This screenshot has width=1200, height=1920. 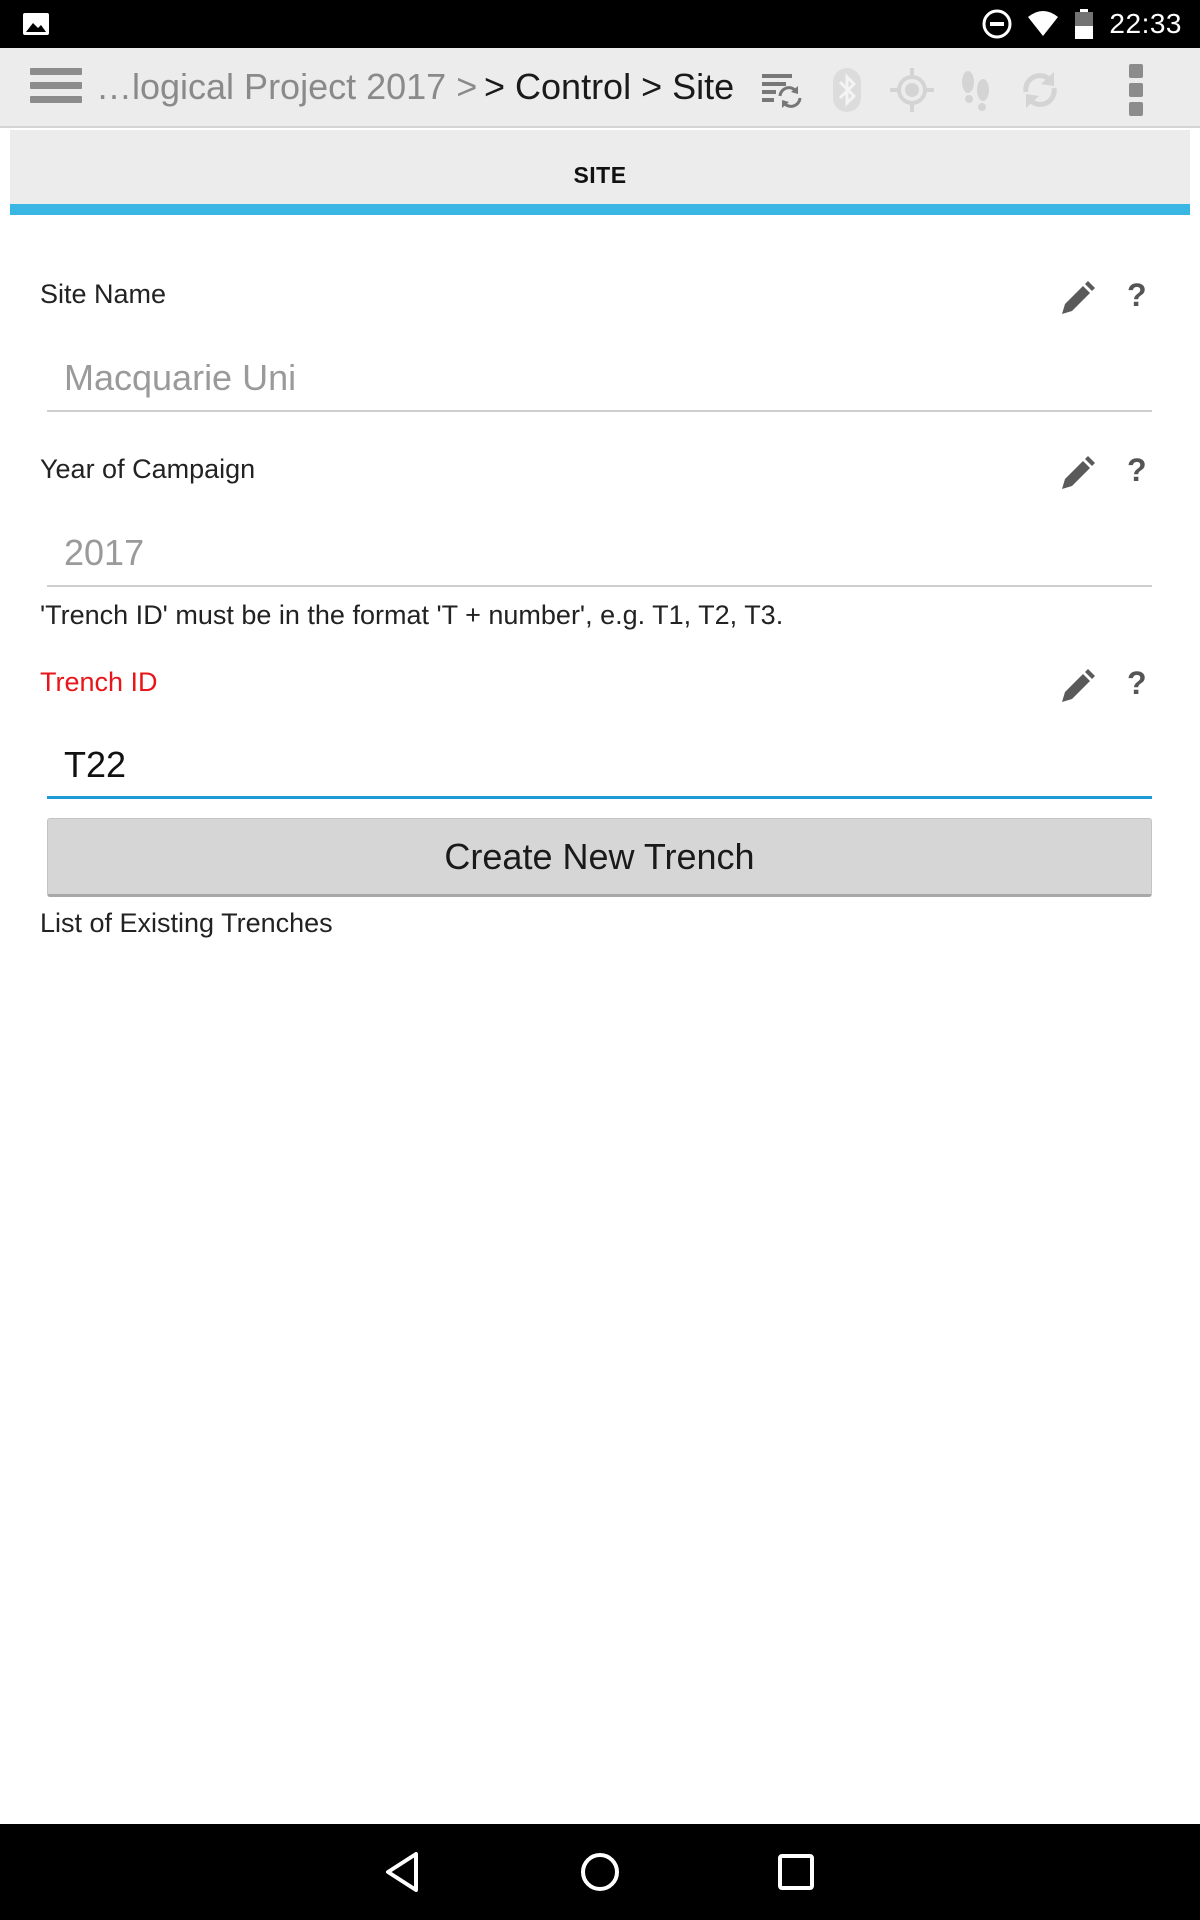 What do you see at coordinates (404, 1872) in the screenshot?
I see `back-icon` at bounding box center [404, 1872].